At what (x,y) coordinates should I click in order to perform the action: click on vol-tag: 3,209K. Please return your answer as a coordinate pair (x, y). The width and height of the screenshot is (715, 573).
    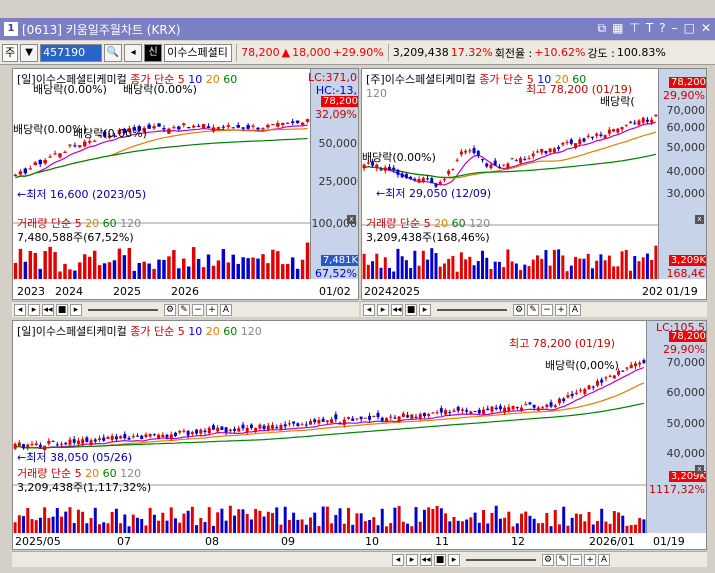
    Looking at the image, I should click on (687, 260).